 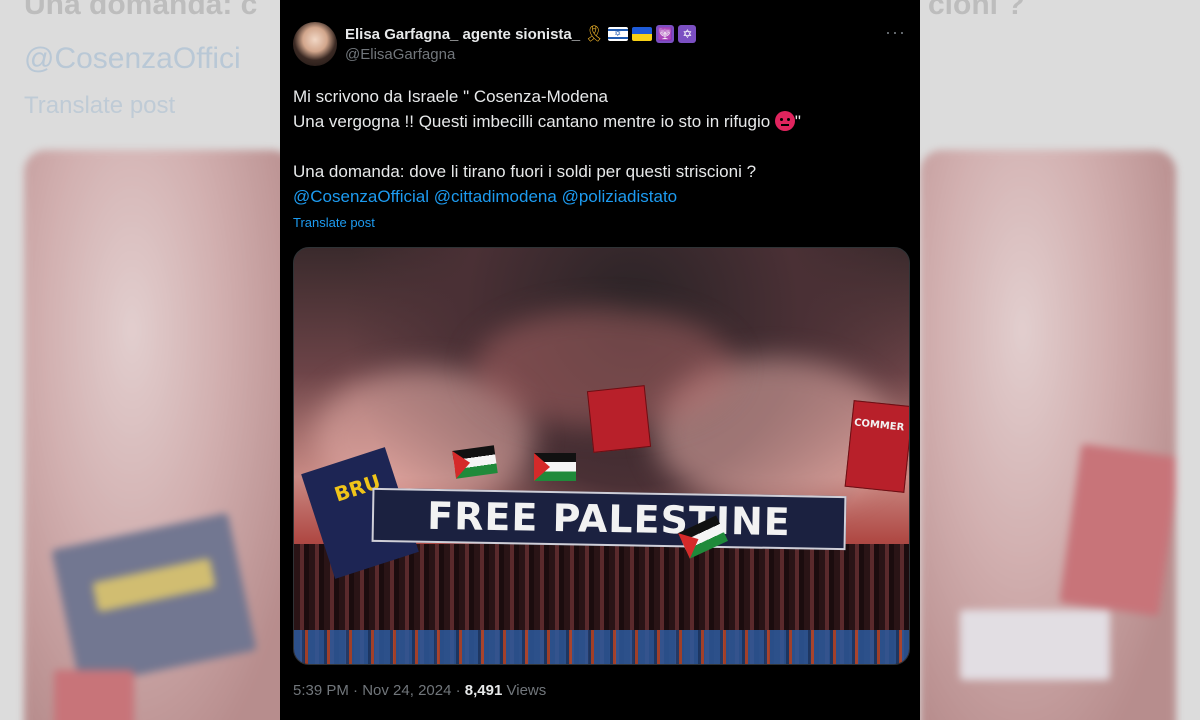 What do you see at coordinates (321, 690) in the screenshot?
I see `tweet-time: 5:39 PM` at bounding box center [321, 690].